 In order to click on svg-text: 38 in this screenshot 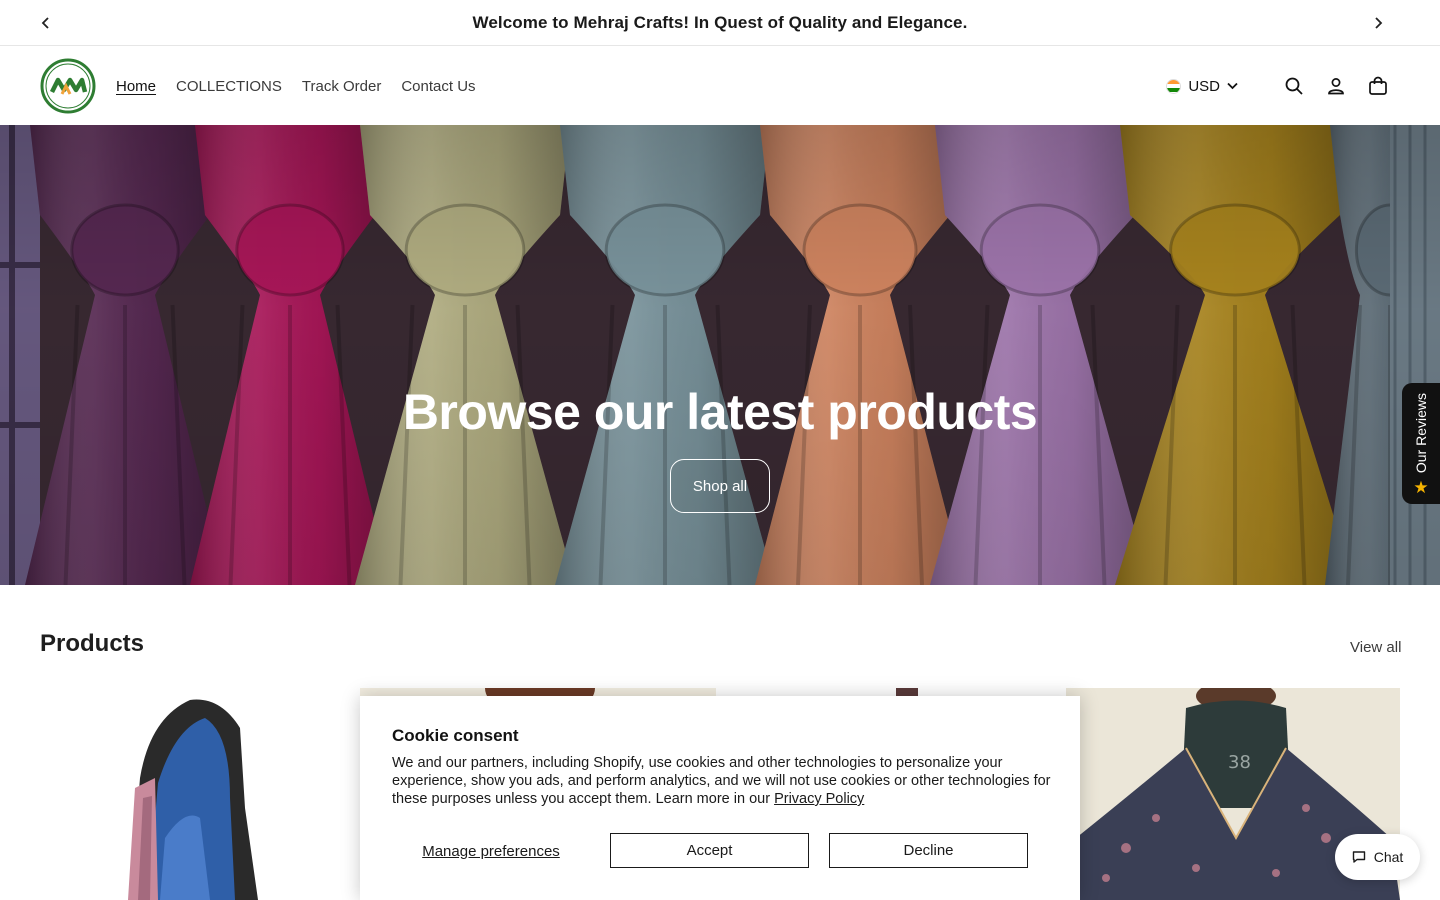, I will do `click(1239, 762)`.